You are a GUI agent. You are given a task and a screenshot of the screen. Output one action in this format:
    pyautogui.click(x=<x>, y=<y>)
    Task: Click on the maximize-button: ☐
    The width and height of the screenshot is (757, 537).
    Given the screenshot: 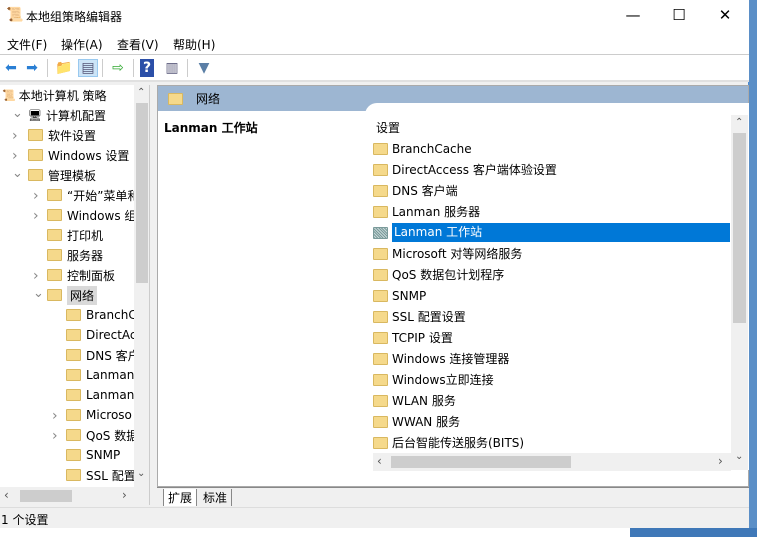 What is the action you would take?
    pyautogui.click(x=679, y=15)
    